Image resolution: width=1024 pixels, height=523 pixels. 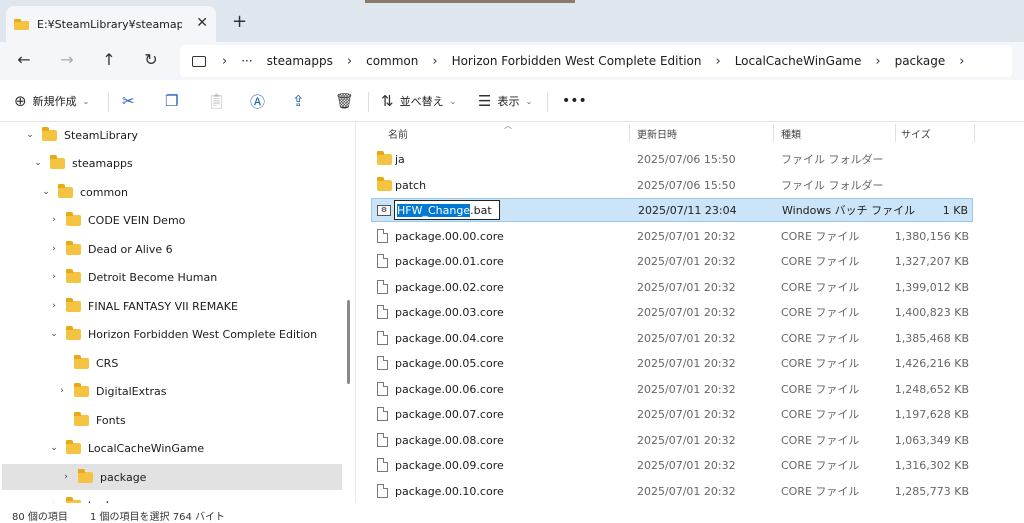 I want to click on share-icon: ⇪, so click(x=301, y=101).